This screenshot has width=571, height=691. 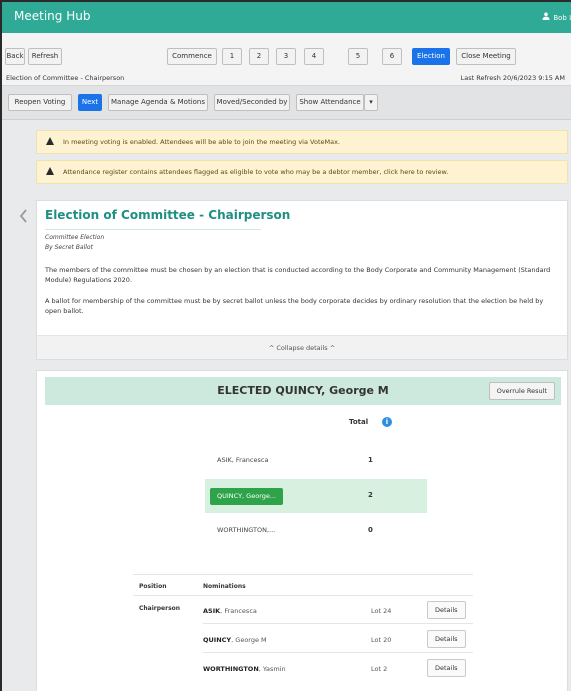 I want to click on back-button: Back, so click(x=15, y=56).